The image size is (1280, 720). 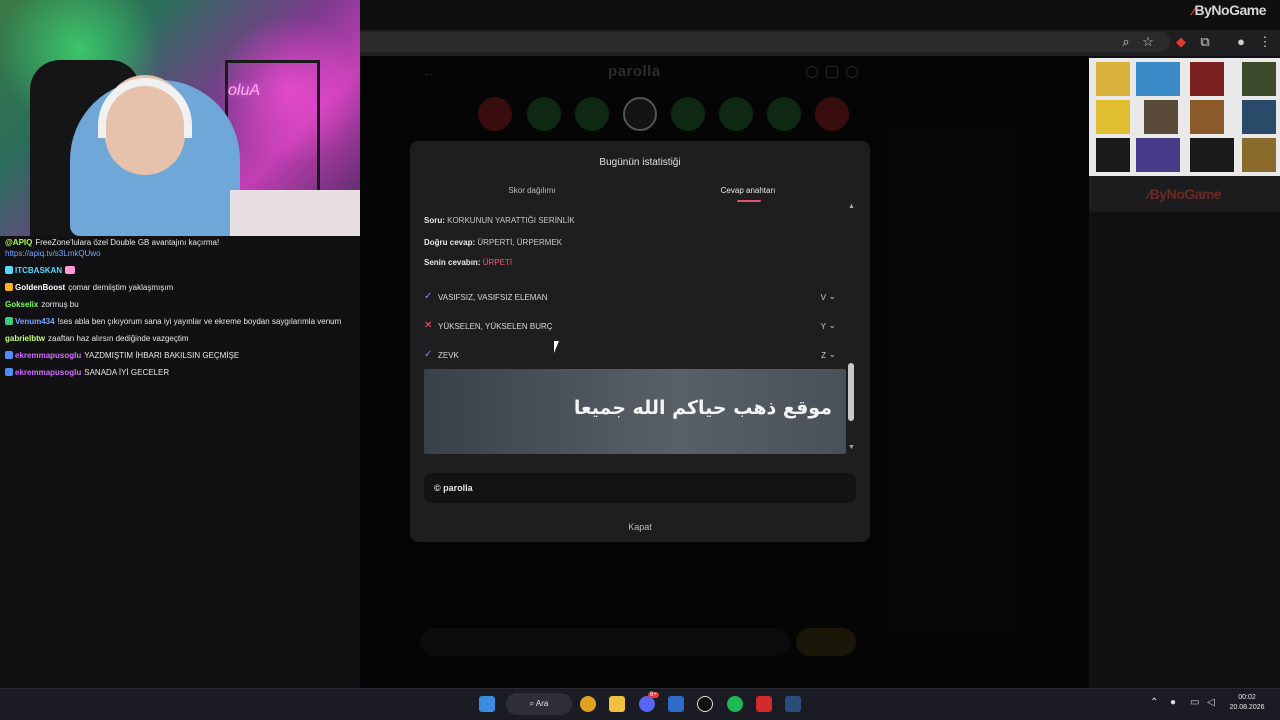 What do you see at coordinates (1148, 42) in the screenshot?
I see `bookmark-star-icon: ☆` at bounding box center [1148, 42].